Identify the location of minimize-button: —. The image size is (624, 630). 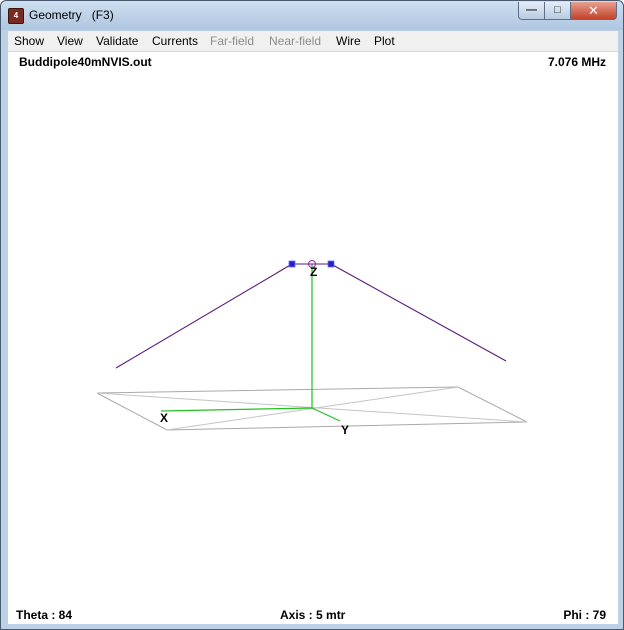
(531, 11).